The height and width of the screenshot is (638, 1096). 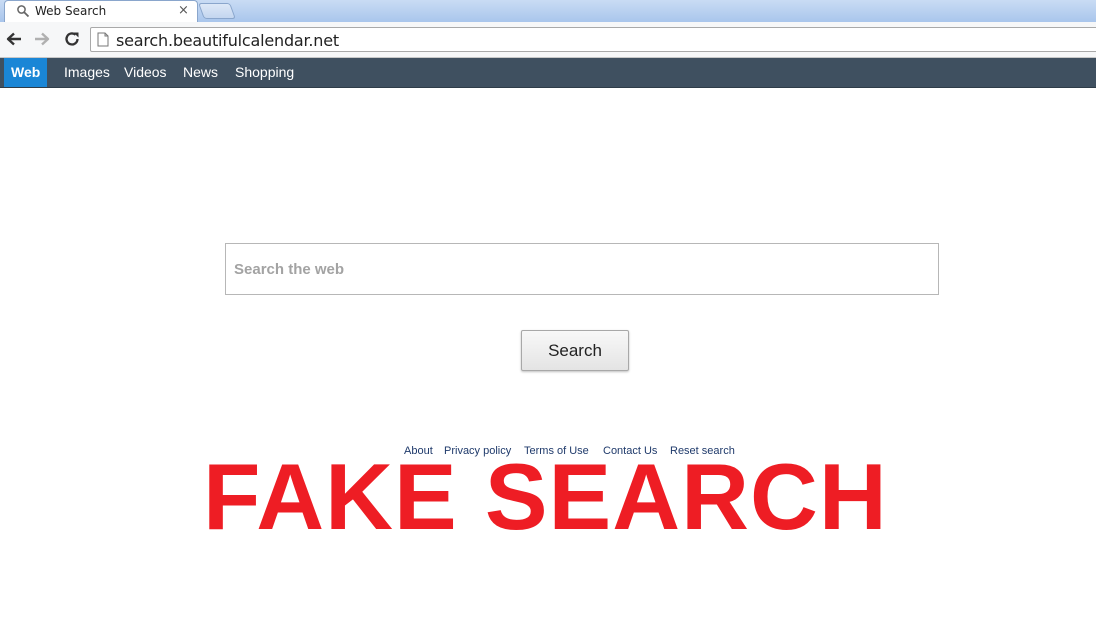 I want to click on nav-news: News, so click(x=200, y=72).